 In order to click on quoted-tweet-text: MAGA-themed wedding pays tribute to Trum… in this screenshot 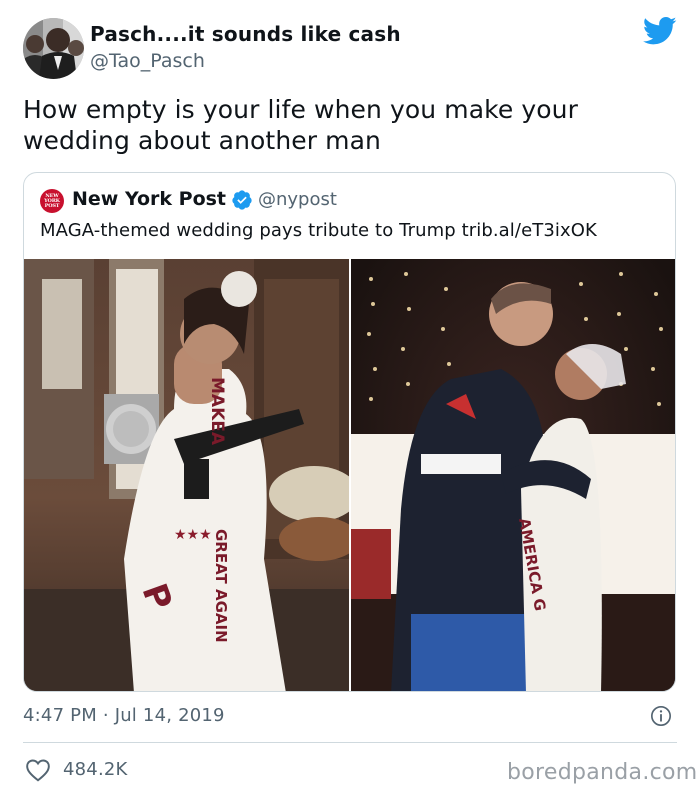, I will do `click(318, 230)`.